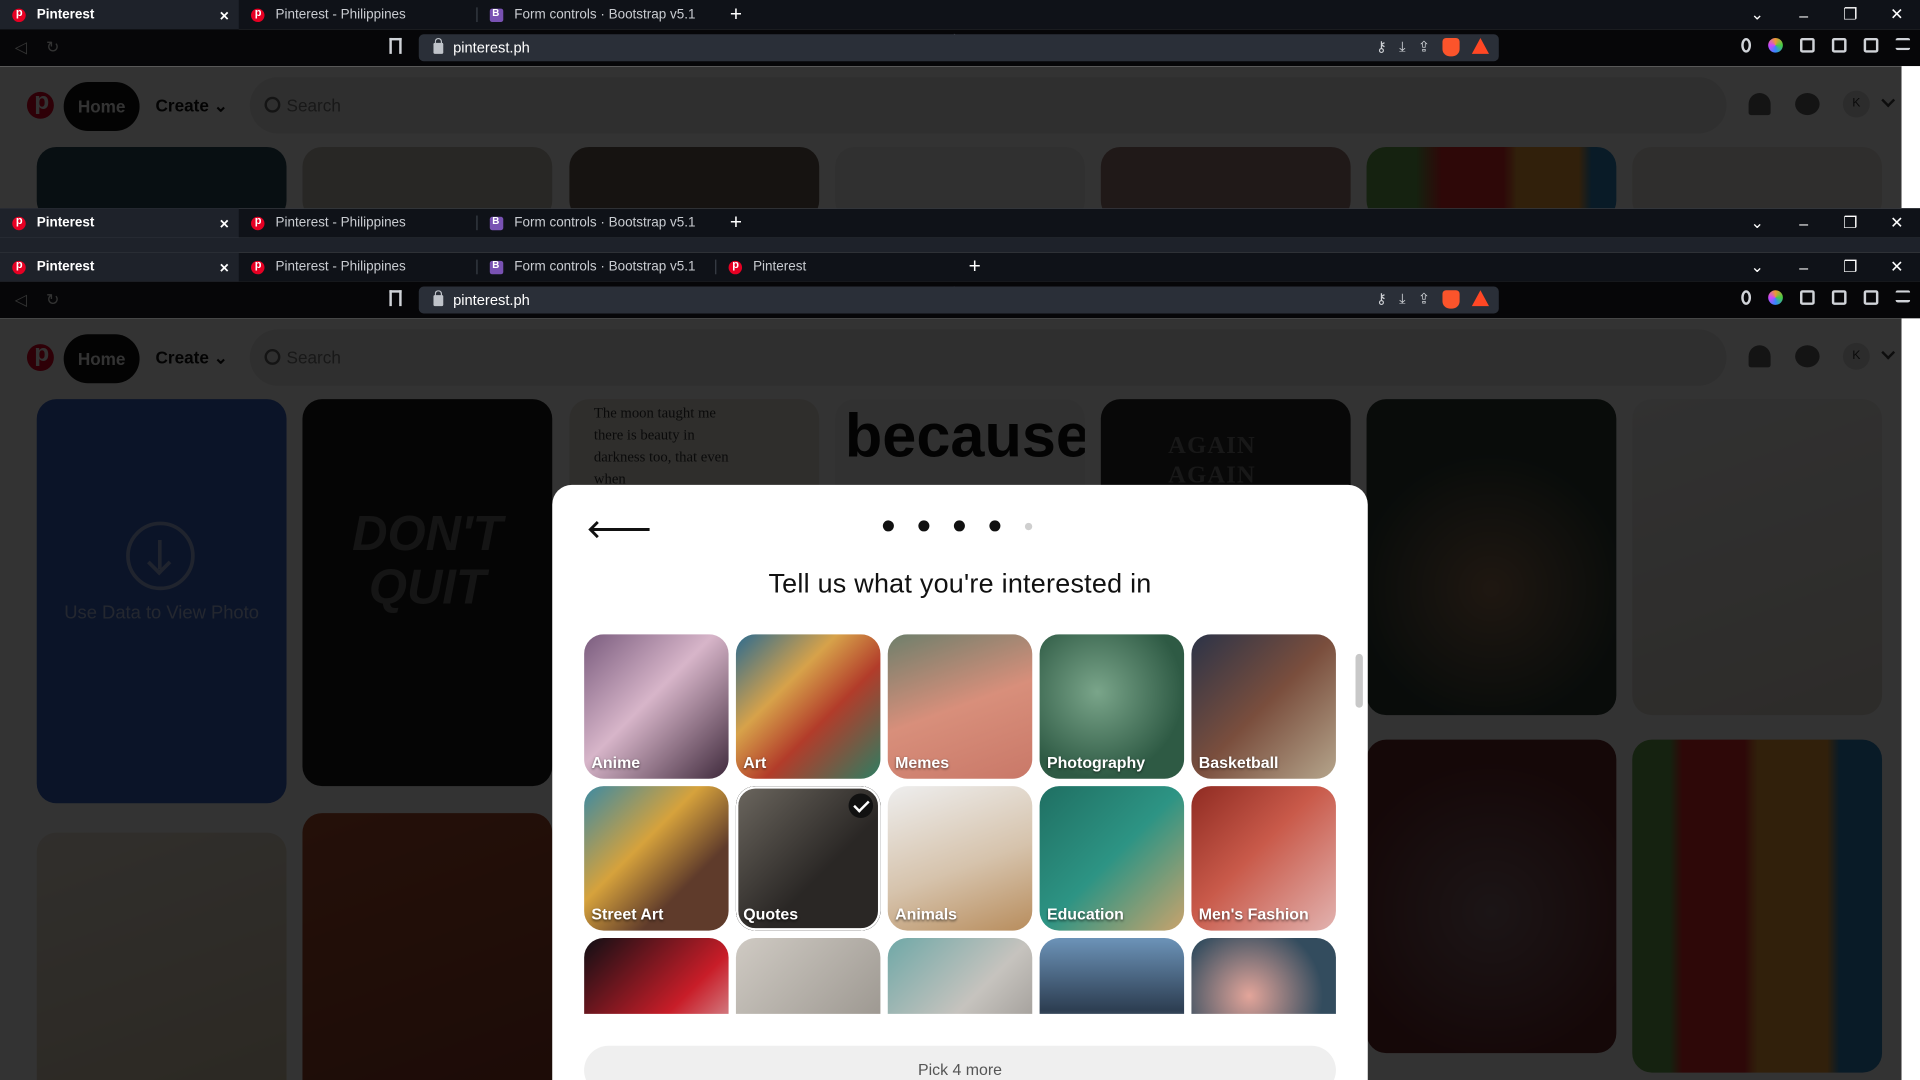 The height and width of the screenshot is (1080, 1920). What do you see at coordinates (620, 529) in the screenshot?
I see `back-arrow-icon: 🡐` at bounding box center [620, 529].